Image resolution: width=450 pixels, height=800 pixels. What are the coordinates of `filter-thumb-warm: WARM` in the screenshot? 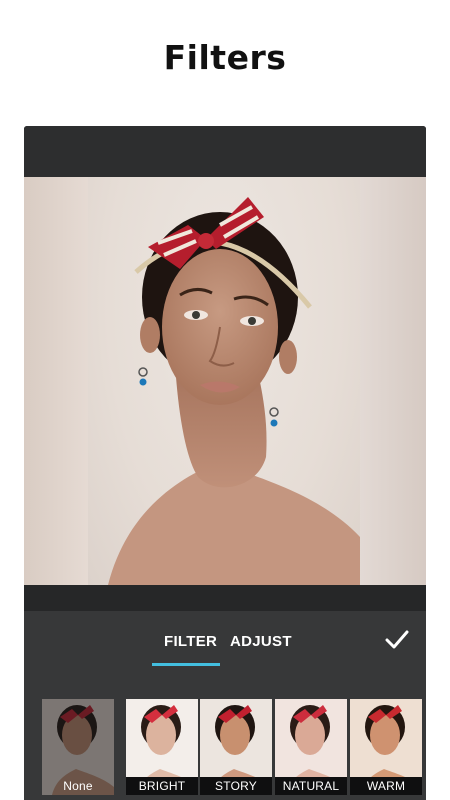 It's located at (386, 747).